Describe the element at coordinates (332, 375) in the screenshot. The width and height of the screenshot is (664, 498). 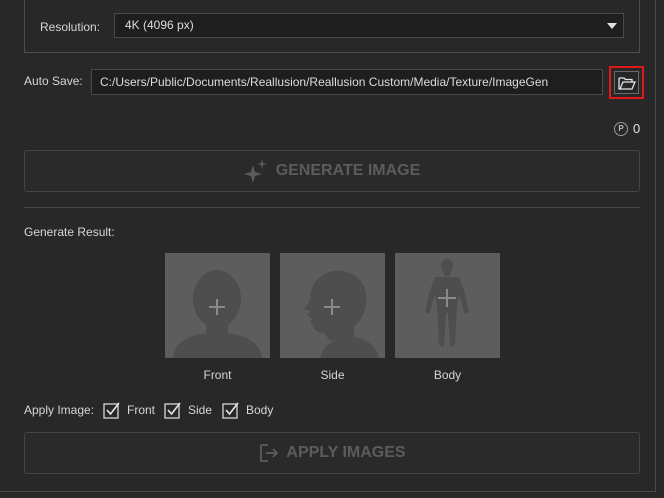
I see `side-thumbnail-label: Side` at that location.